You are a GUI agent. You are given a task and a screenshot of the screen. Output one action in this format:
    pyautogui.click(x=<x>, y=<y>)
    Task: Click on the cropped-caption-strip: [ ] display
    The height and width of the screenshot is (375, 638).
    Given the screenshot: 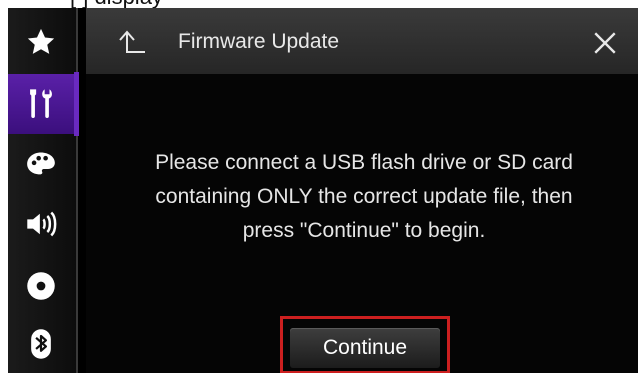 What is the action you would take?
    pyautogui.click(x=319, y=4)
    